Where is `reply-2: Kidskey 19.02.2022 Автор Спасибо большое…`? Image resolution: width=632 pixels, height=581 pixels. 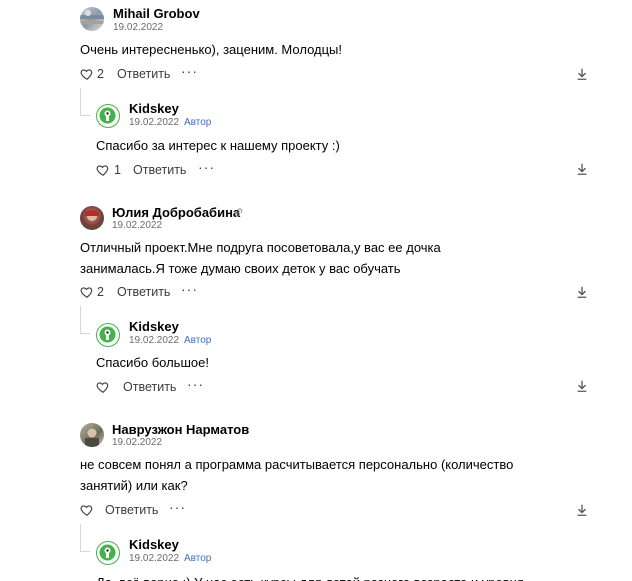 reply-2: Kidskey 19.02.2022 Автор Спасибо большое… is located at coordinates (316, 358).